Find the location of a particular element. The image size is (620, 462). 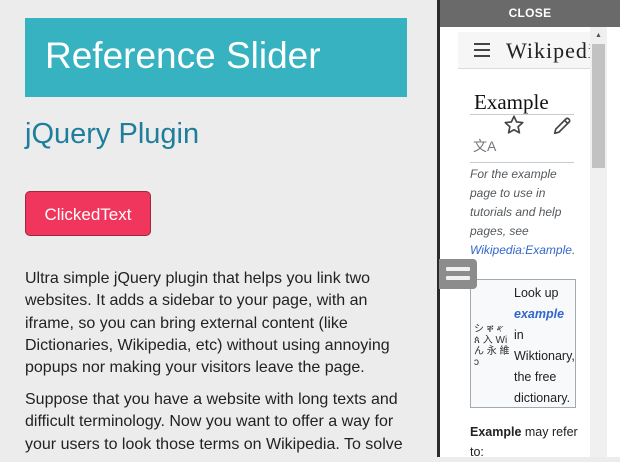

drag-handle-icon is located at coordinates (458, 274).